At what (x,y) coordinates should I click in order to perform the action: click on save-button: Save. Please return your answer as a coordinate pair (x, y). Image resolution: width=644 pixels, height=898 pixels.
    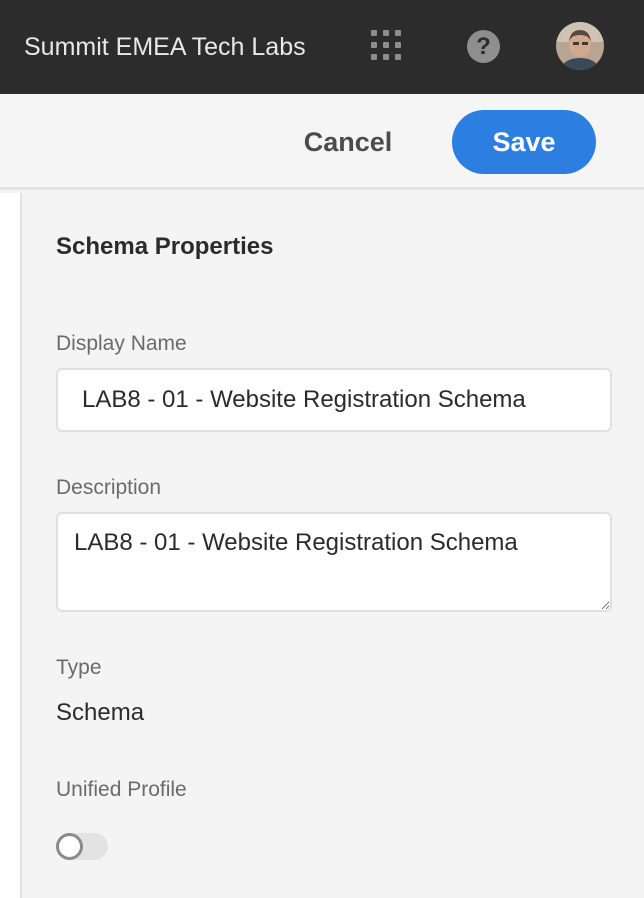
    Looking at the image, I should click on (524, 142).